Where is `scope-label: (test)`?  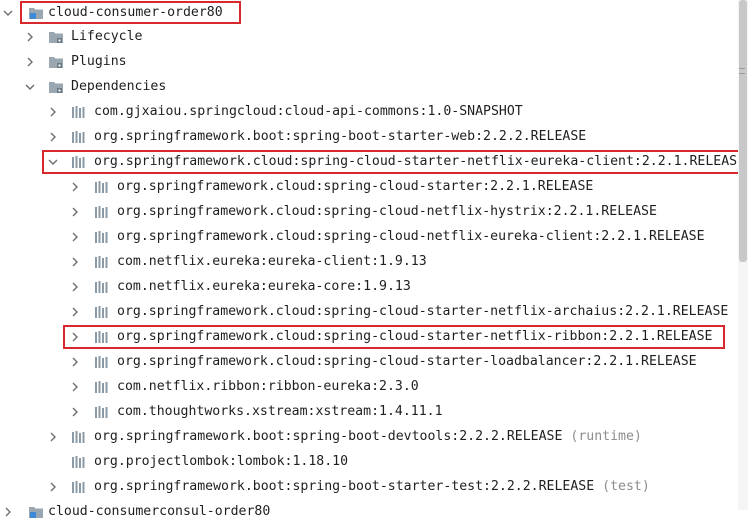
scope-label: (test) is located at coordinates (626, 486).